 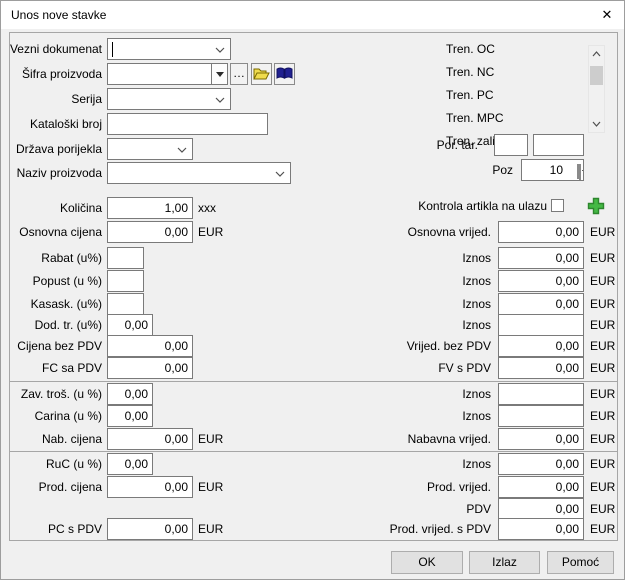 I want to click on text-cursor, so click(x=112, y=49).